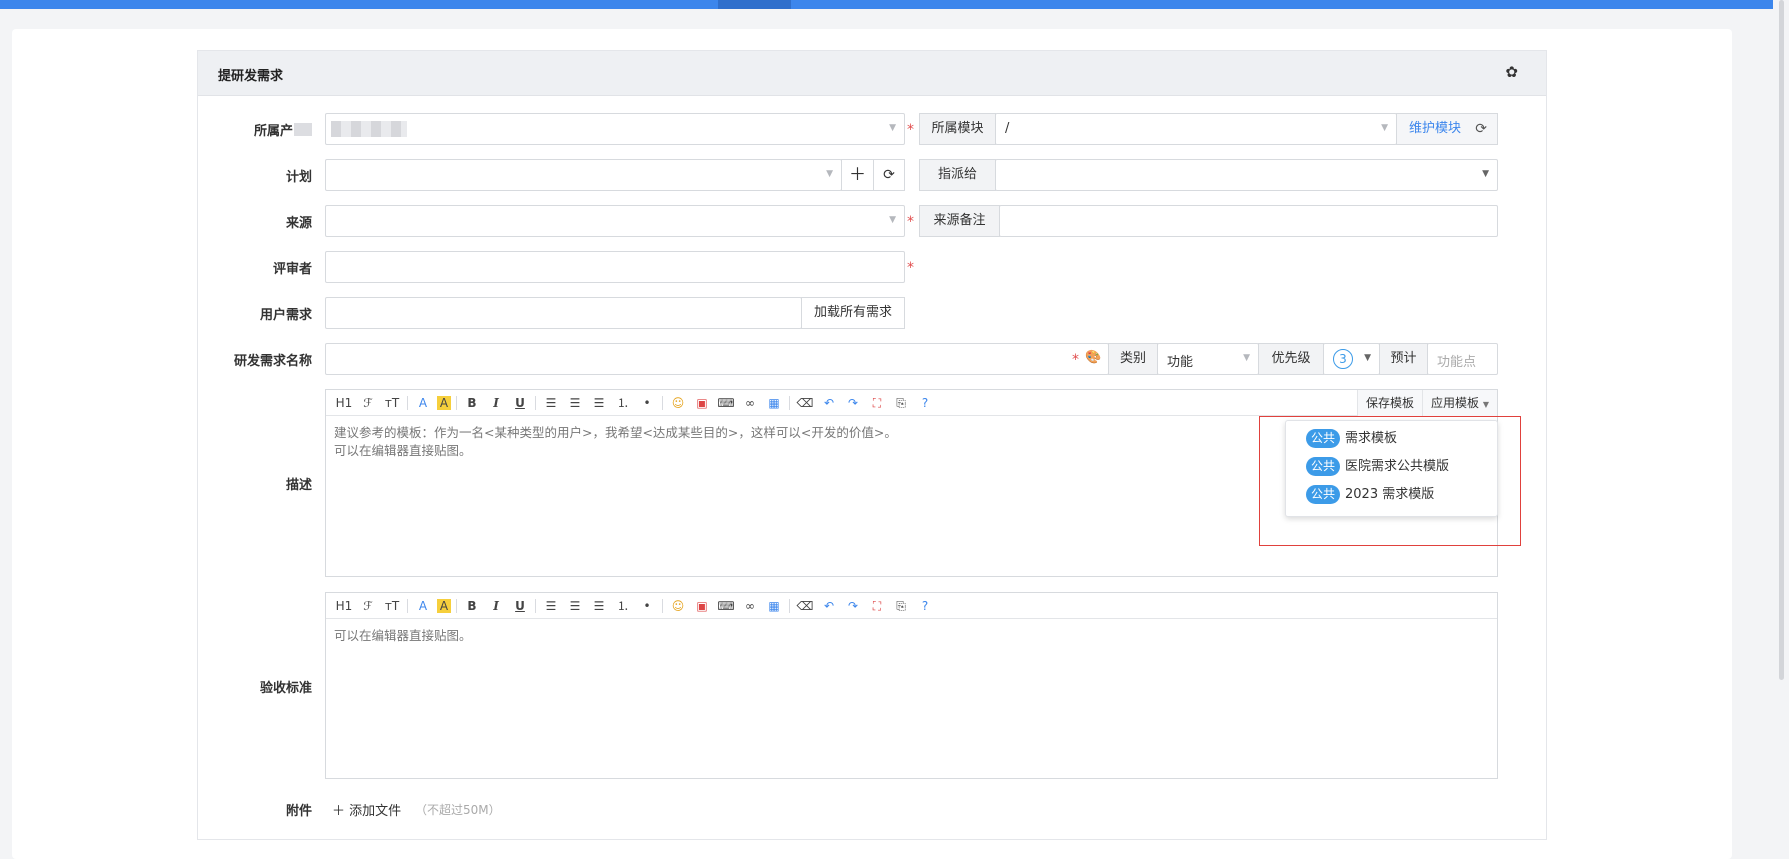 This screenshot has width=1789, height=859. Describe the element at coordinates (1481, 129) in the screenshot. I see `refresh-icon: ⟳` at that location.